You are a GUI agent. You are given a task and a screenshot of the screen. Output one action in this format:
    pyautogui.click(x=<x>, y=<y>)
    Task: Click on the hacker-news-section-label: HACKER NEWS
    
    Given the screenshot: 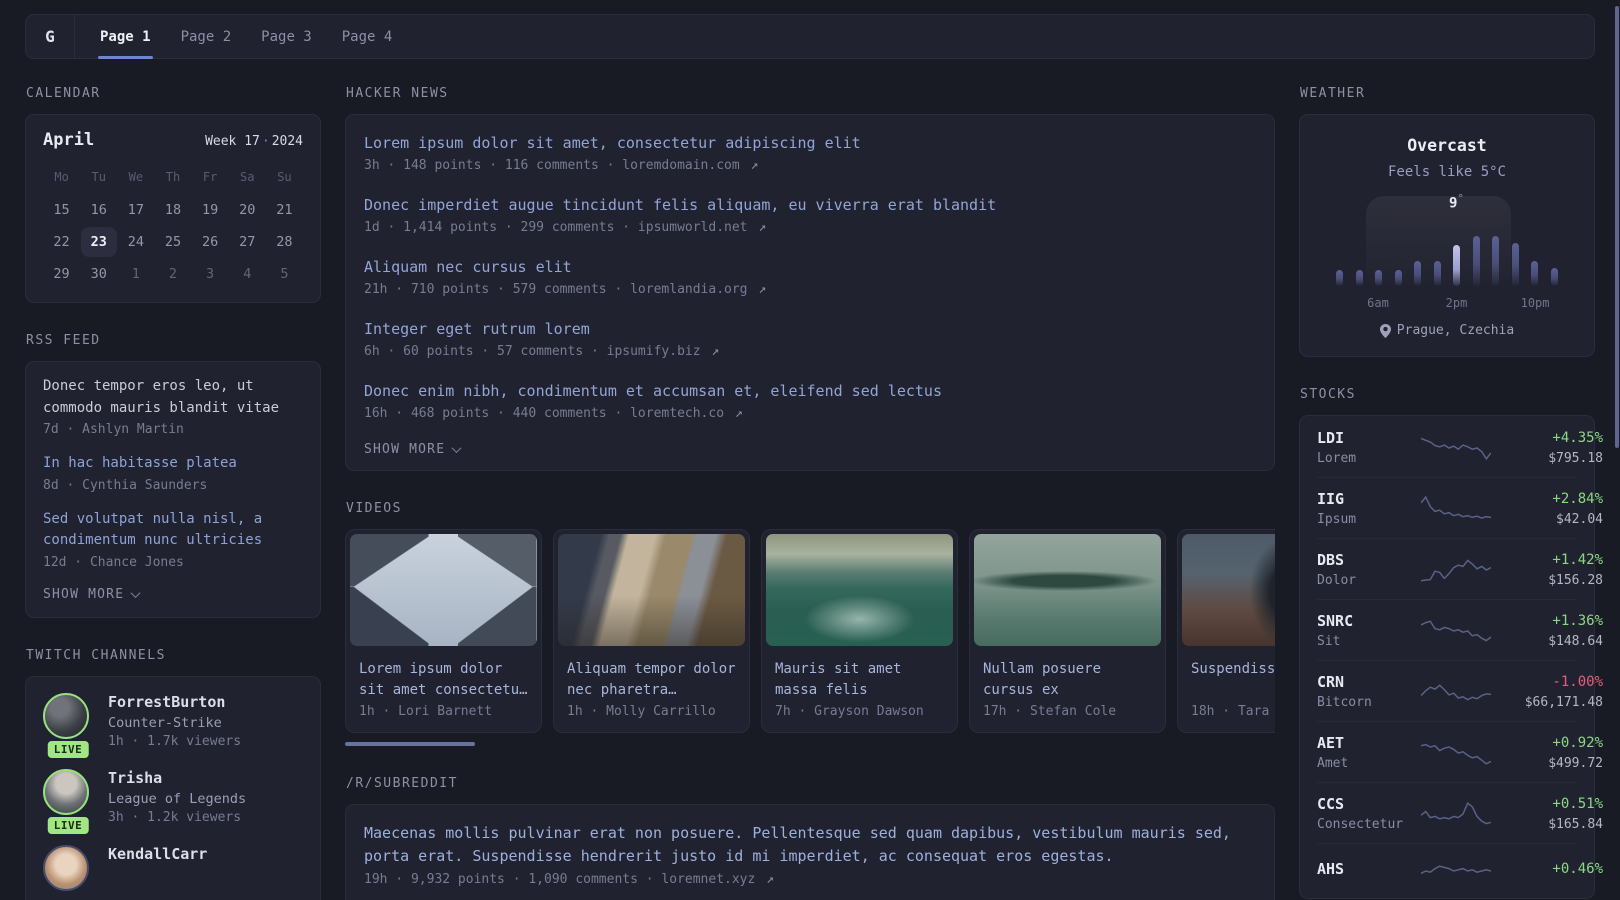 What is the action you would take?
    pyautogui.click(x=397, y=93)
    